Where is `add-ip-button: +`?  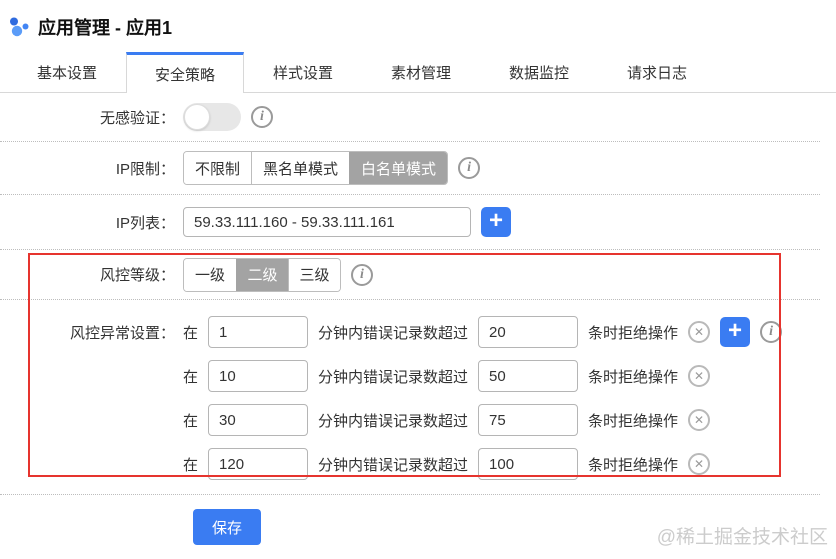
add-ip-button: + is located at coordinates (496, 222).